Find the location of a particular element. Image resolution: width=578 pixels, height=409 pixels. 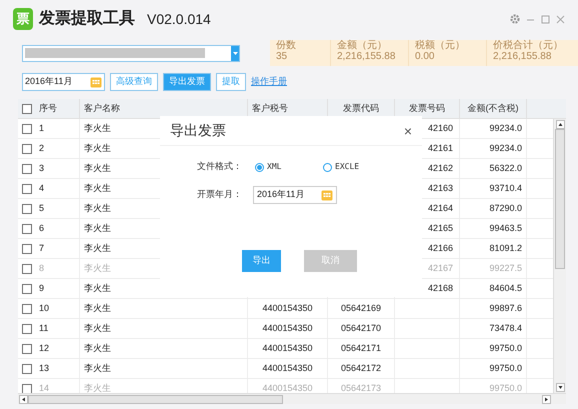

company-dropdown is located at coordinates (131, 53).